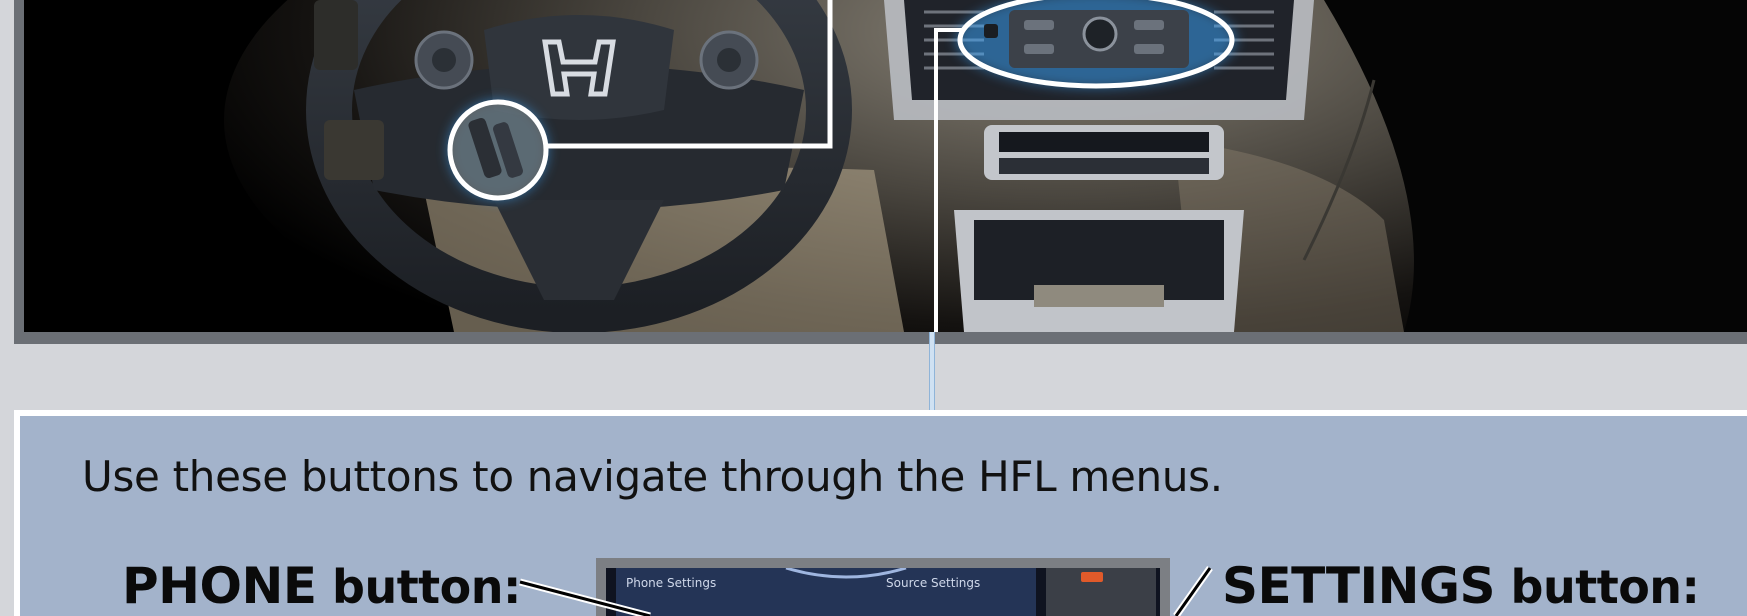  Describe the element at coordinates (1597, 587) in the screenshot. I see `settings-label-suffix: button:` at that location.